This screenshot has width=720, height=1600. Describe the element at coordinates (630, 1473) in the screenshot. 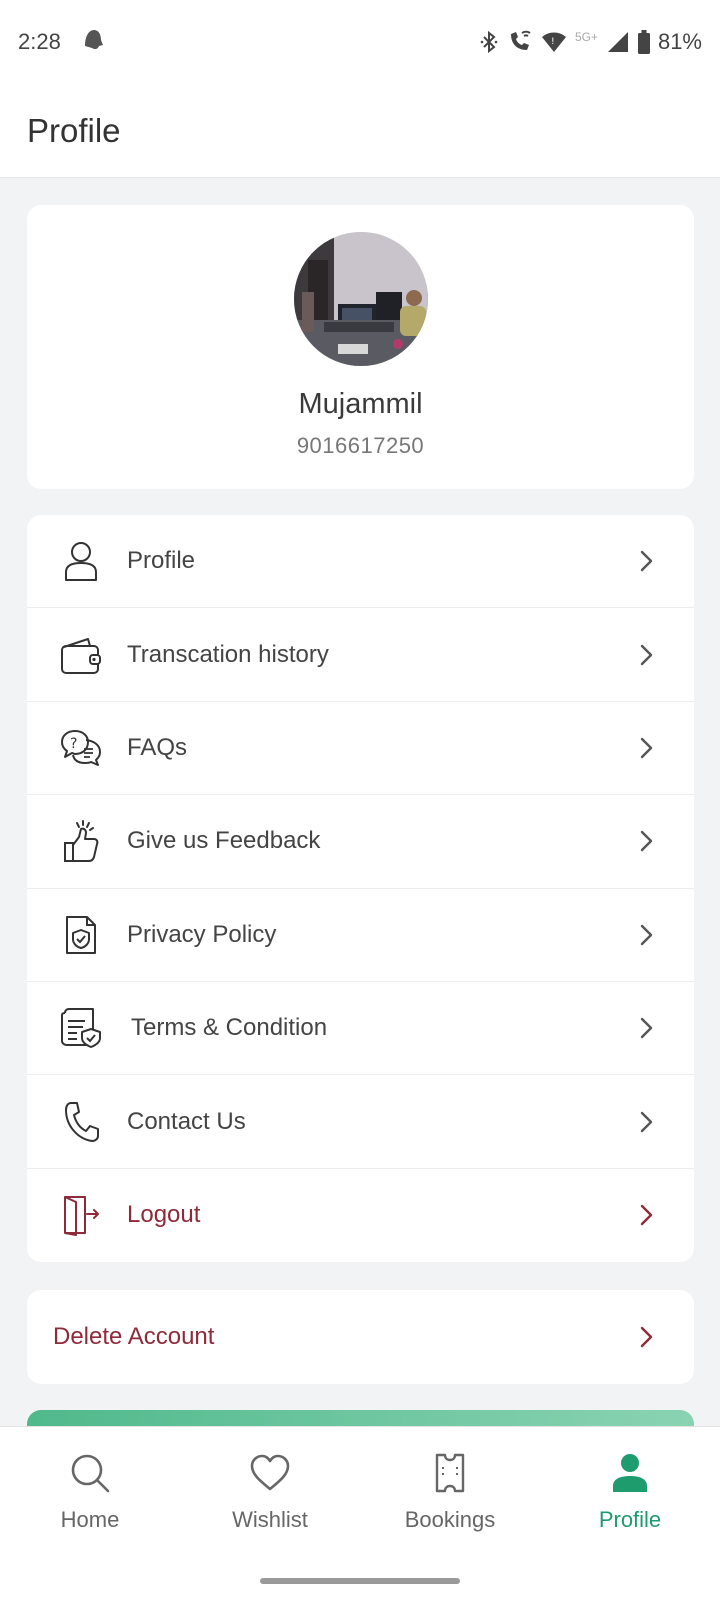

I see `person-icon` at that location.